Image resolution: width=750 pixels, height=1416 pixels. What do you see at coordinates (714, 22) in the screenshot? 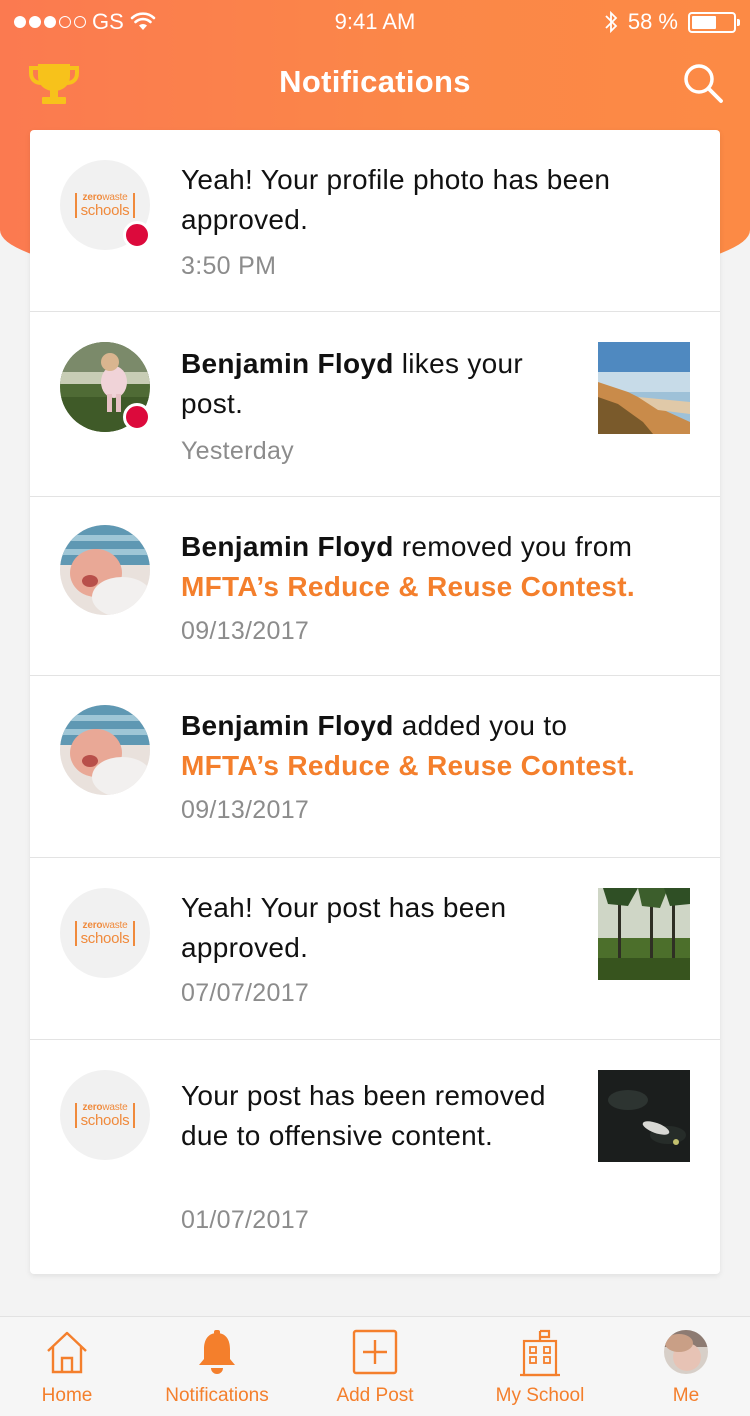
I see `battery-icon` at bounding box center [714, 22].